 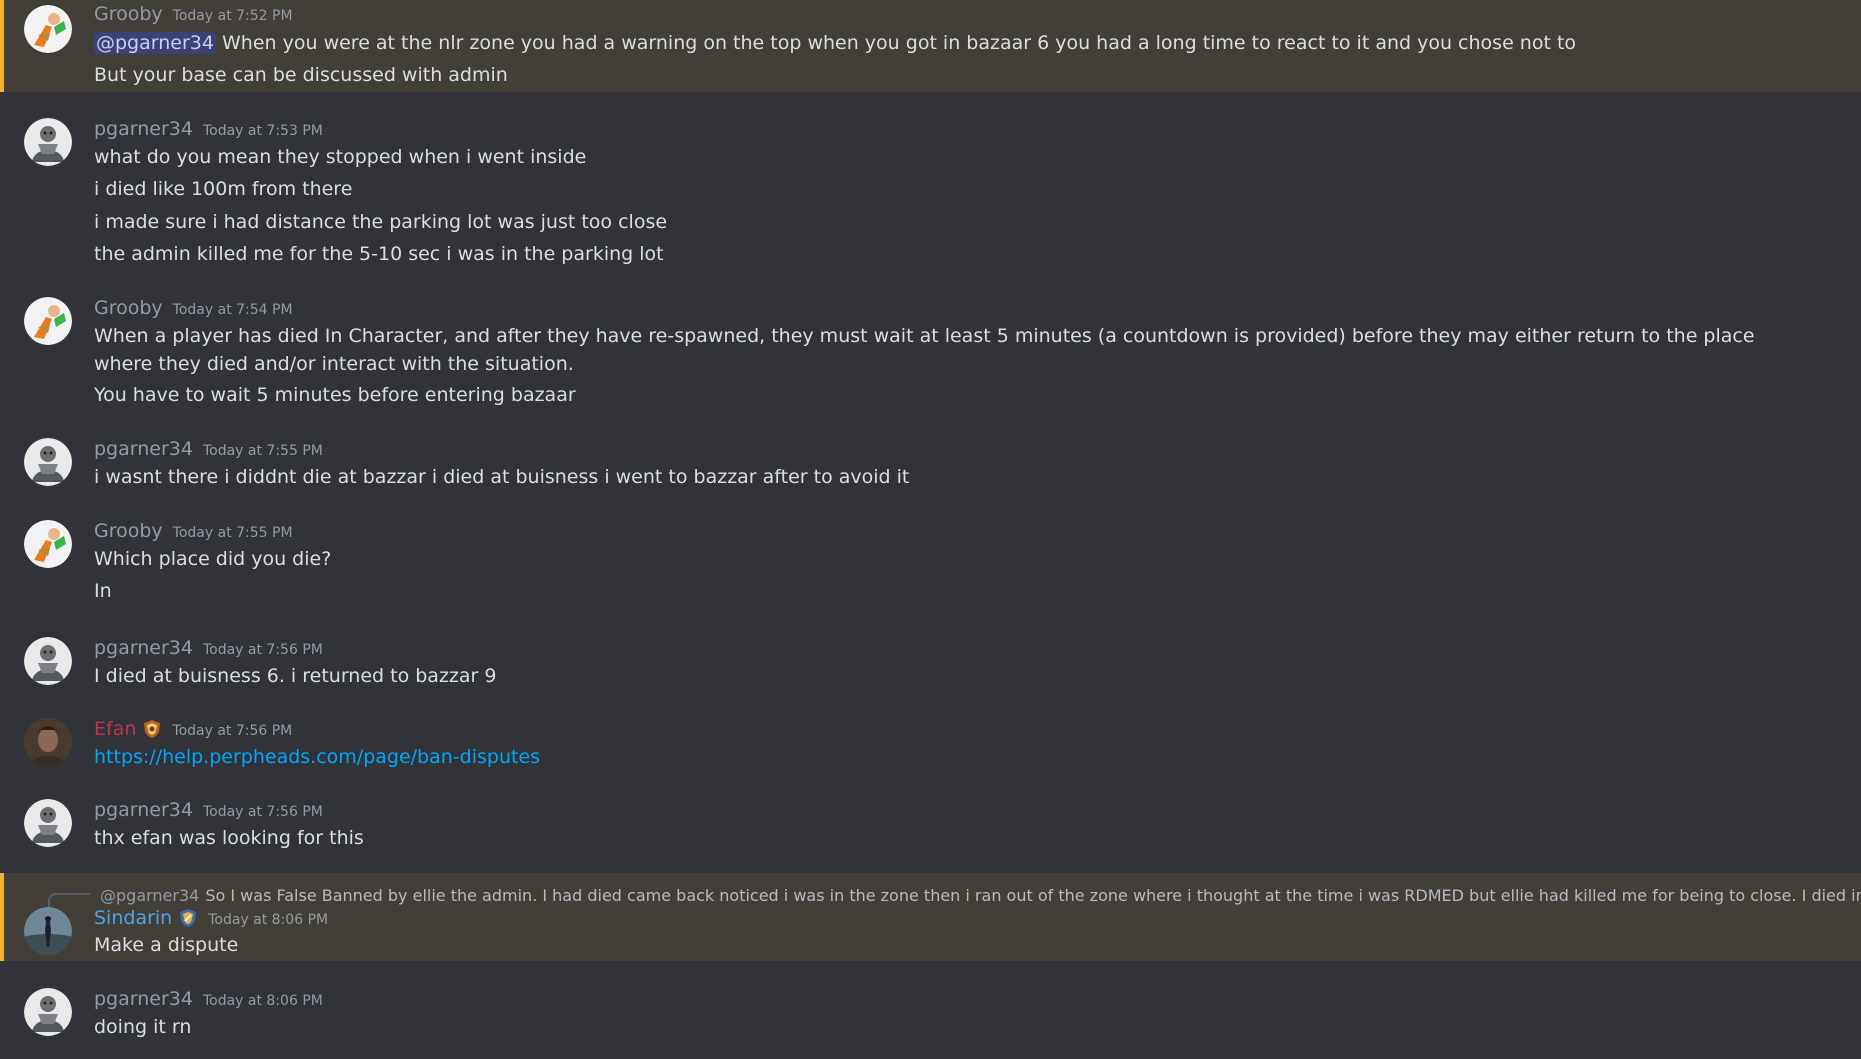 What do you see at coordinates (223, 189) in the screenshot?
I see `message-text: i died like 100m from there` at bounding box center [223, 189].